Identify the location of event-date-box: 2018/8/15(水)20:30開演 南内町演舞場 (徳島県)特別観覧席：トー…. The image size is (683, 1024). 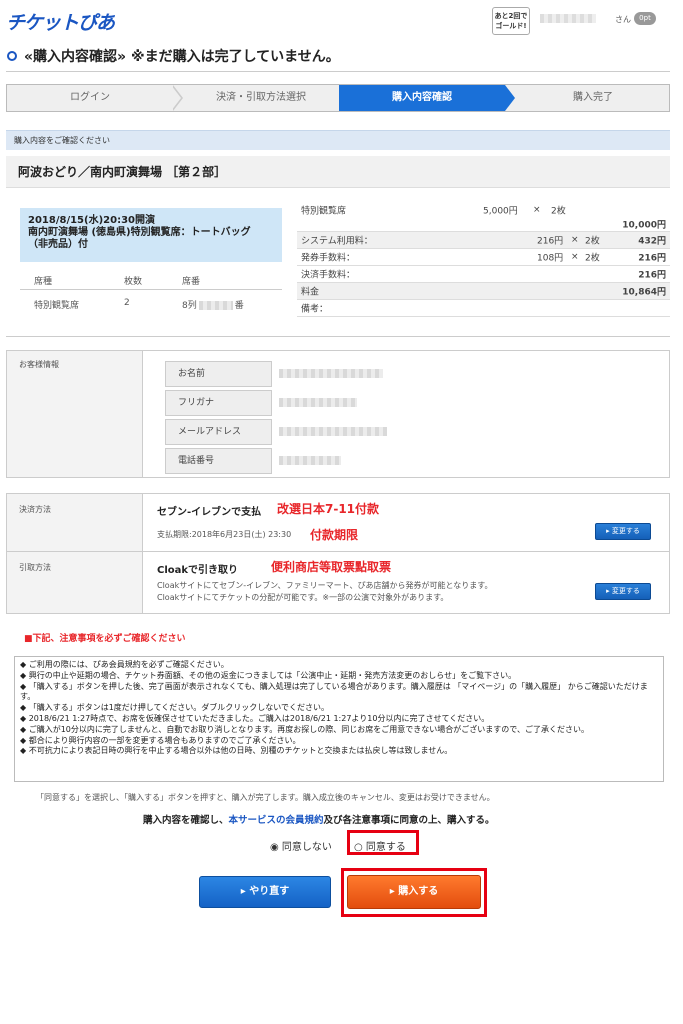
(151, 235).